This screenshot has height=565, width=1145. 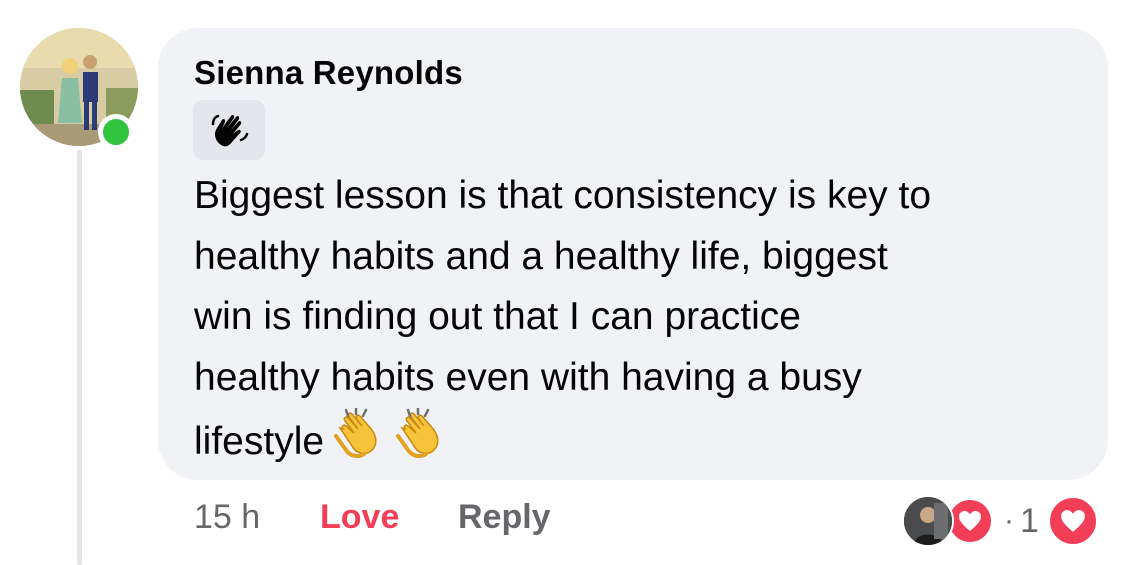 What do you see at coordinates (928, 521) in the screenshot?
I see `reactor-avatar` at bounding box center [928, 521].